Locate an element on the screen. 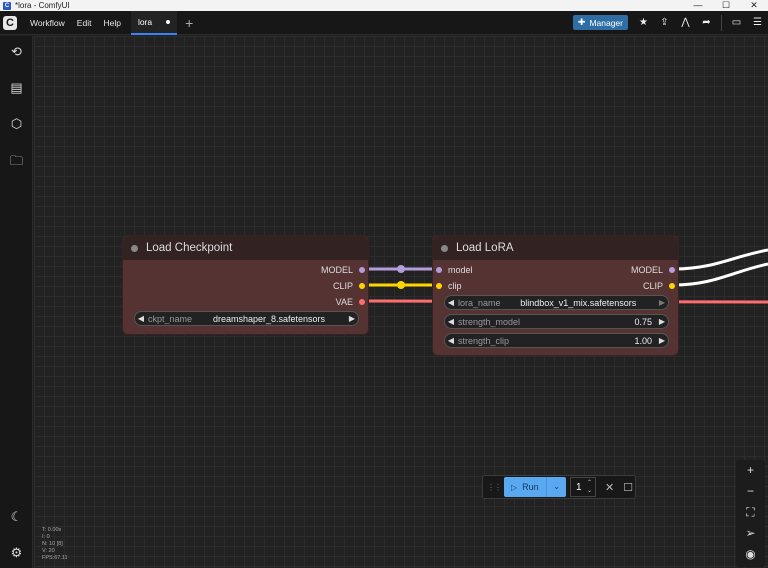 This screenshot has width=768, height=568. fit-view-icon: ⛶ is located at coordinates (750, 512).